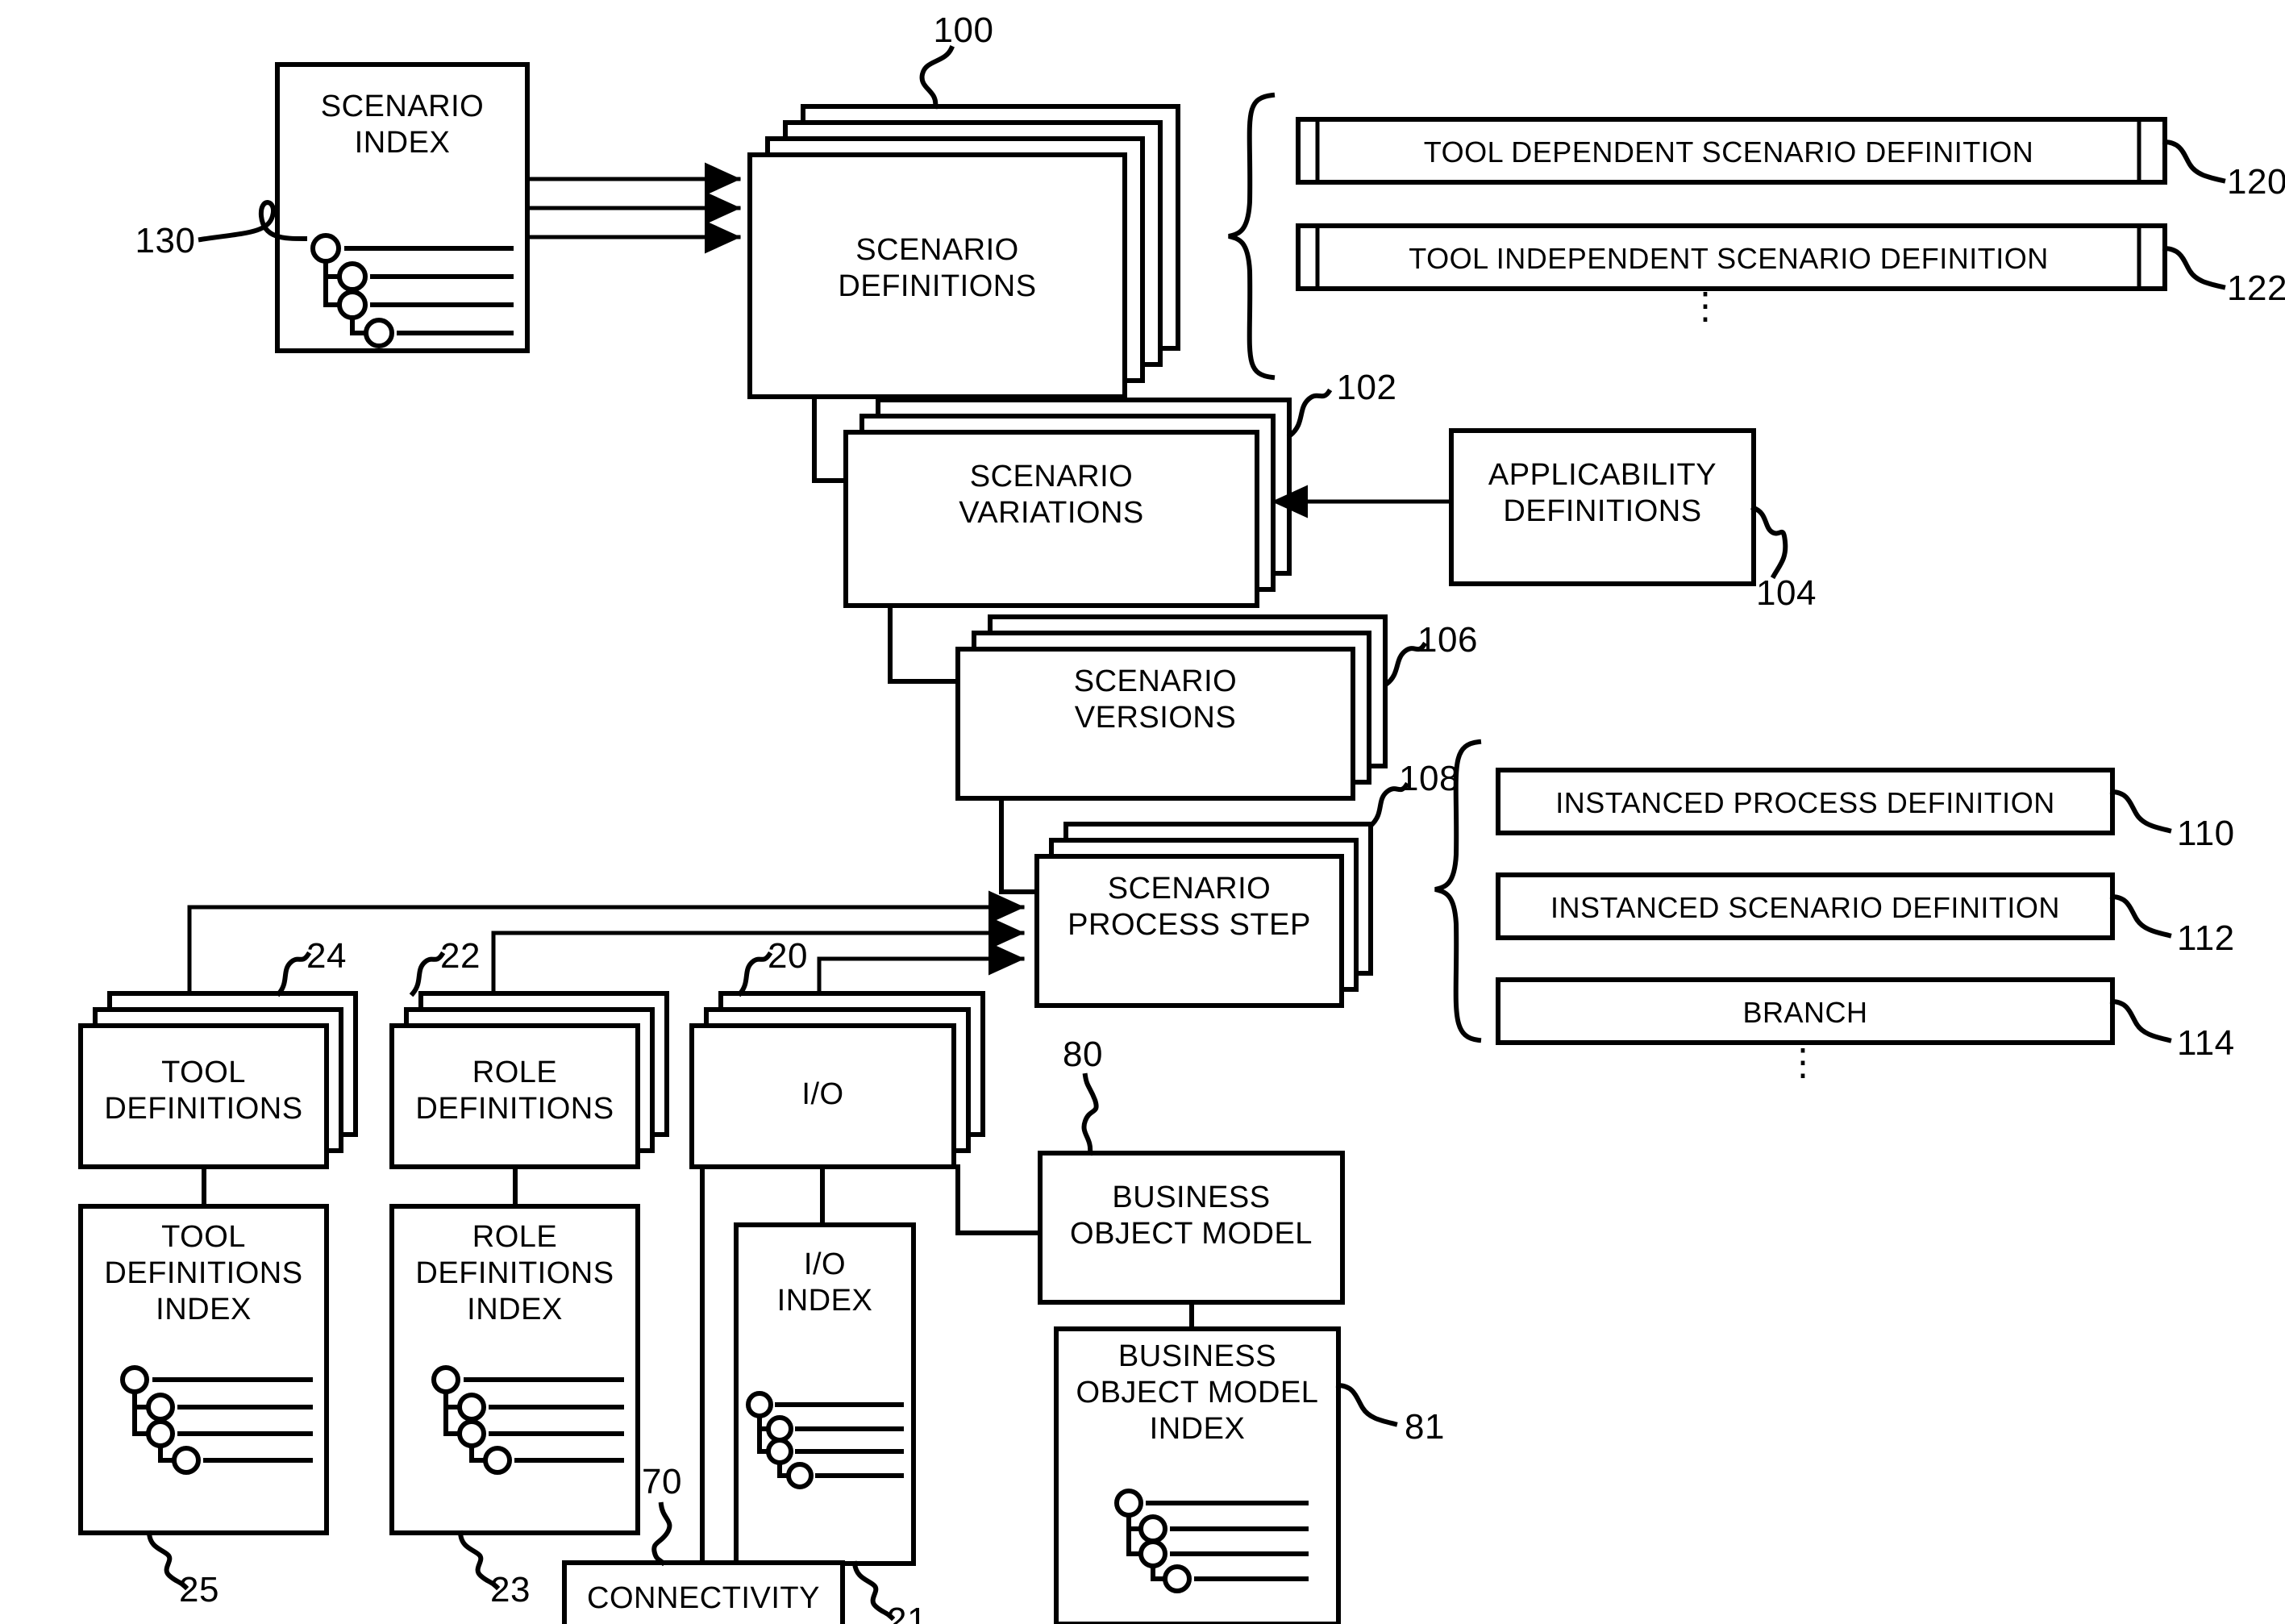 This screenshot has width=2285, height=1624. Describe the element at coordinates (825, 1394) in the screenshot. I see `io-index-shape` at that location.